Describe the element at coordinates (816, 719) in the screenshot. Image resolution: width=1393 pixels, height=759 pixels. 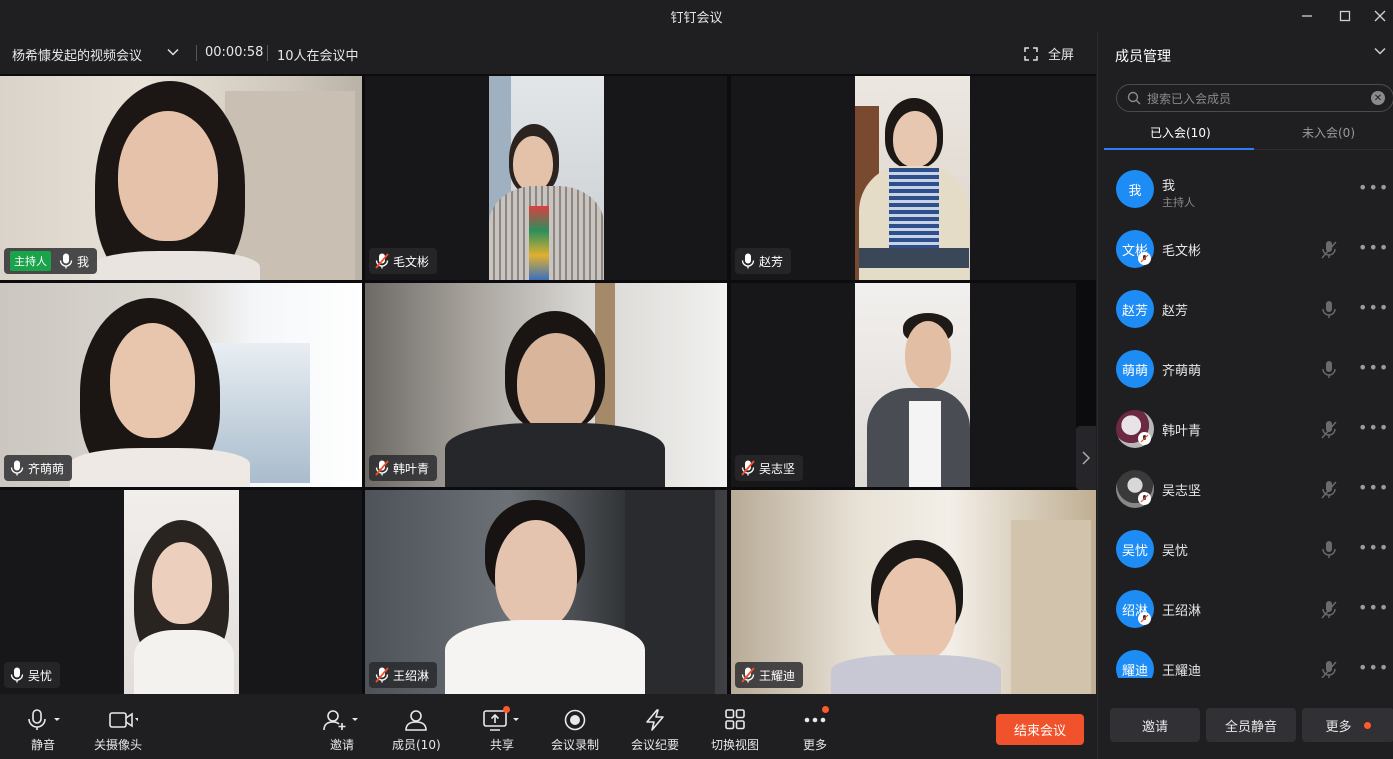
I see `more-control` at that location.